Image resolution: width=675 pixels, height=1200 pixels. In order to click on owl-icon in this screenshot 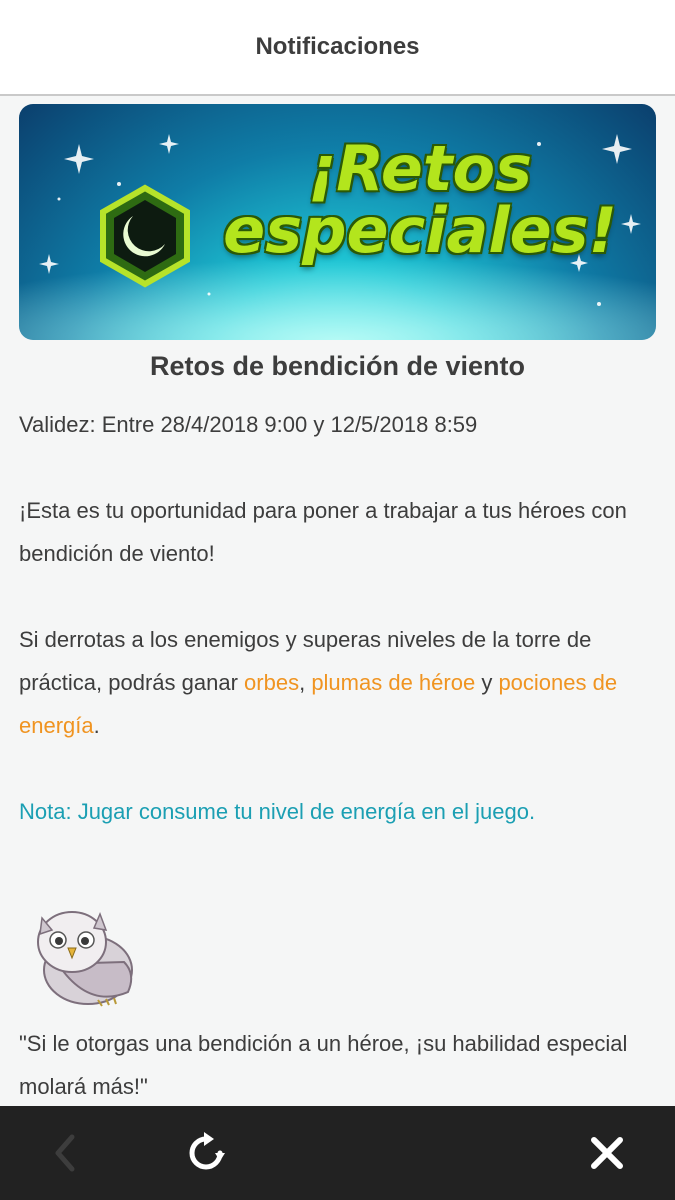, I will do `click(85, 959)`.